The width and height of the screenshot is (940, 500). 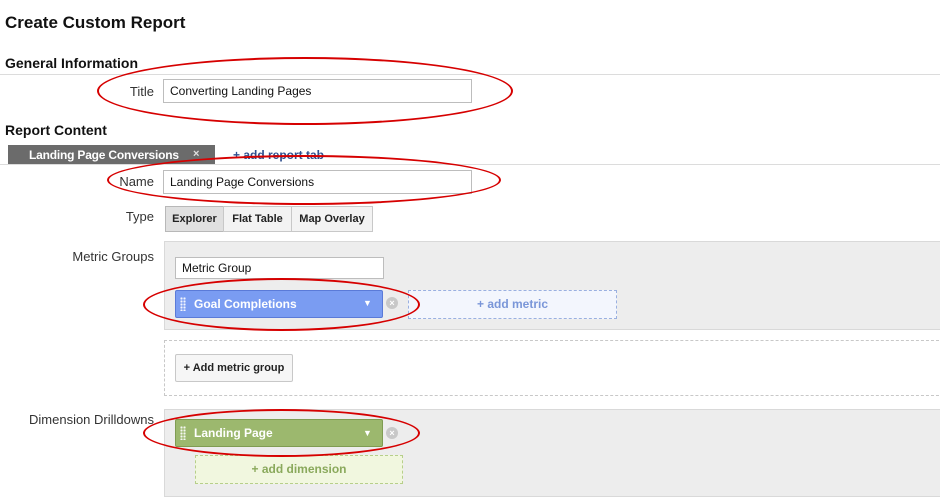 I want to click on title-label: Title, so click(x=141, y=91).